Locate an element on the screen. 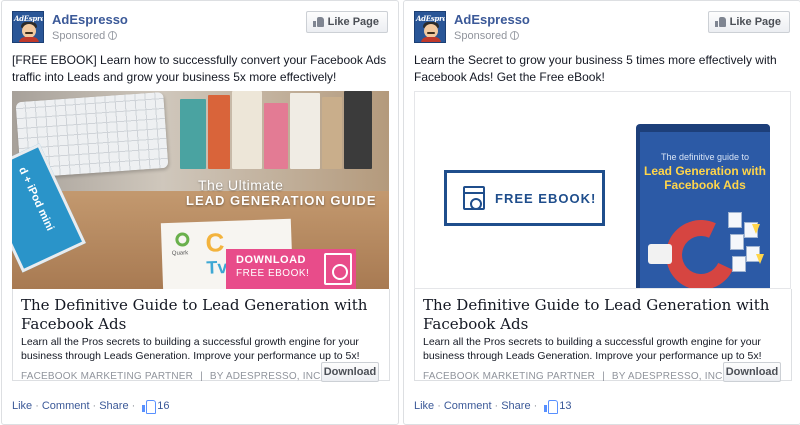 This screenshot has height=425, width=800. free-ebook-box: FREE EBOOK! is located at coordinates (524, 198).